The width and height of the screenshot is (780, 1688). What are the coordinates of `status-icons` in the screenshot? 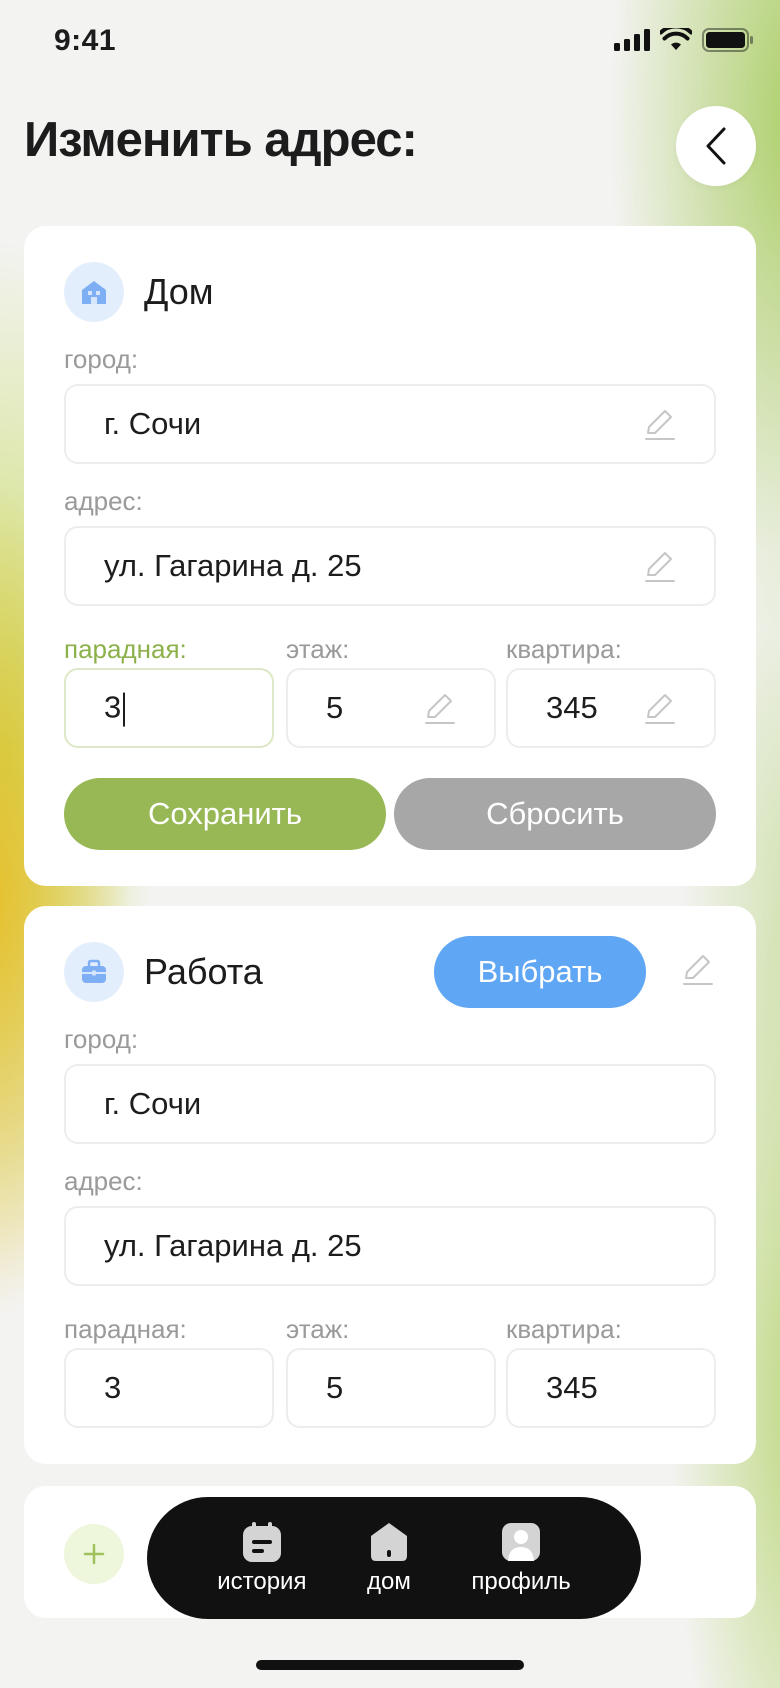 It's located at (684, 40).